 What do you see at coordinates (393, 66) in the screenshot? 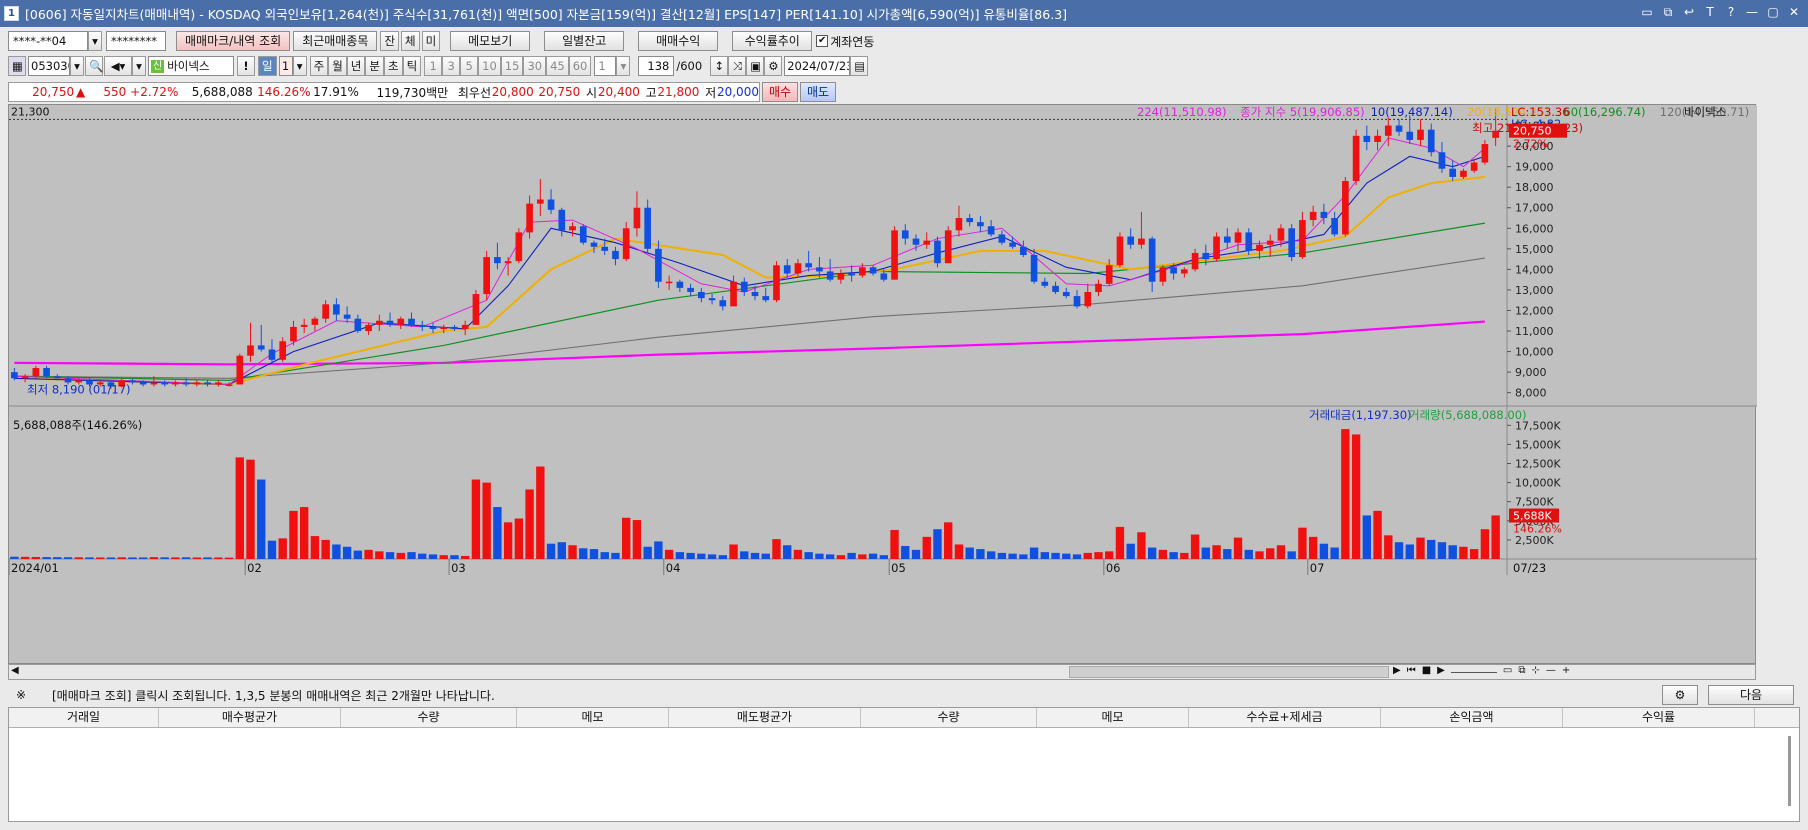
I see `period-second: 초` at bounding box center [393, 66].